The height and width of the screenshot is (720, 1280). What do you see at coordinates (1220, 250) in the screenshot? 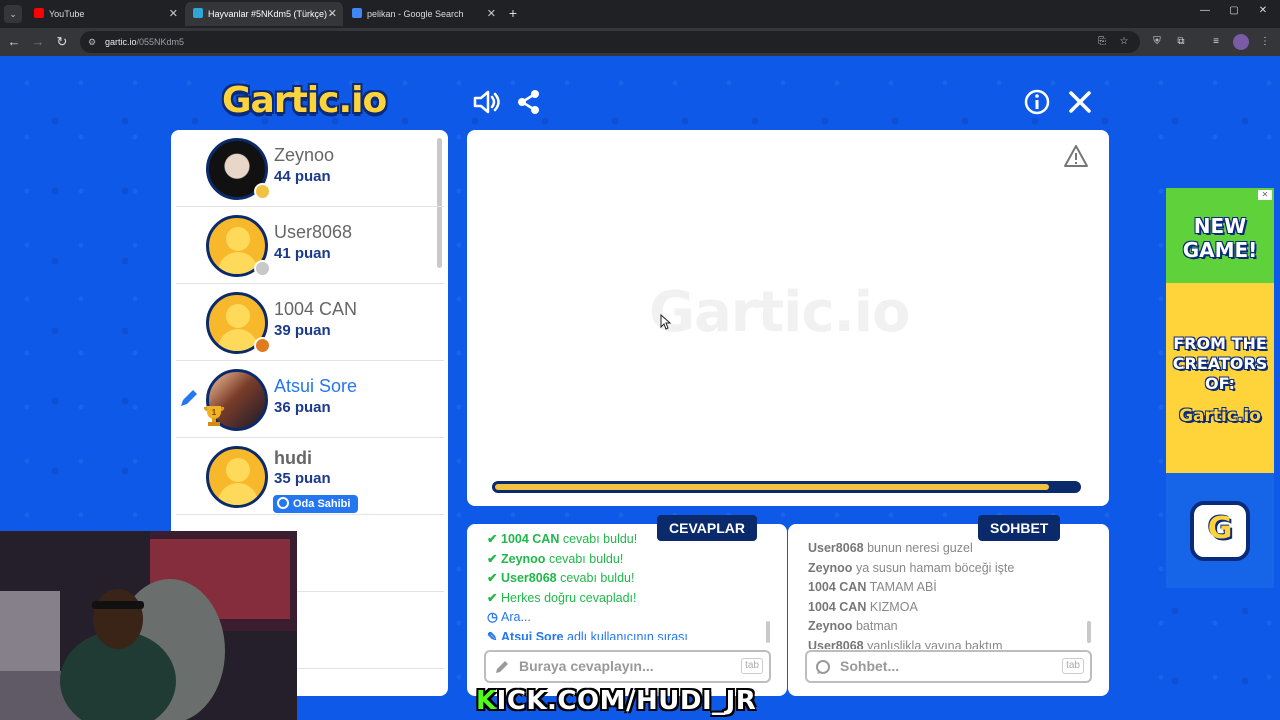
I see `ad-line: GAME!` at bounding box center [1220, 250].